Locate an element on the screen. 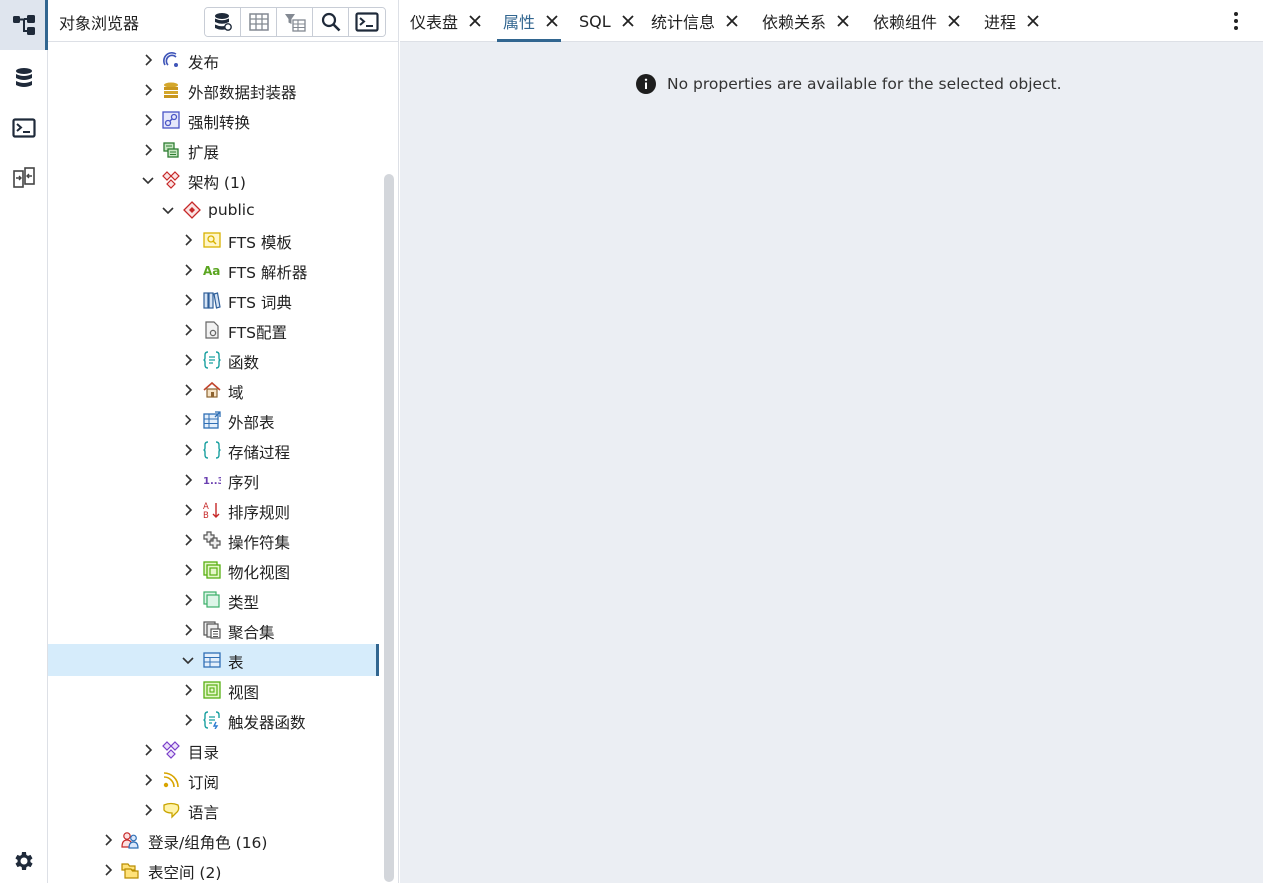  tab-properties: 属性 is located at coordinates (529, 21).